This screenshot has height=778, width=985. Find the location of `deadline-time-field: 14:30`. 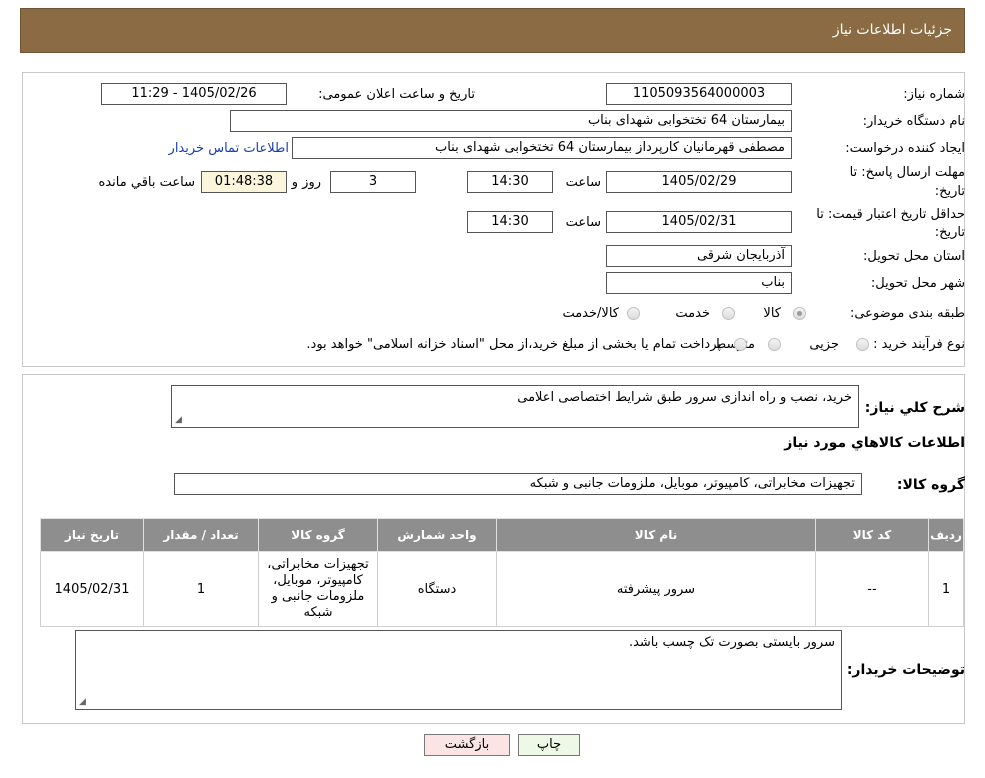

deadline-time-field: 14:30 is located at coordinates (510, 182).